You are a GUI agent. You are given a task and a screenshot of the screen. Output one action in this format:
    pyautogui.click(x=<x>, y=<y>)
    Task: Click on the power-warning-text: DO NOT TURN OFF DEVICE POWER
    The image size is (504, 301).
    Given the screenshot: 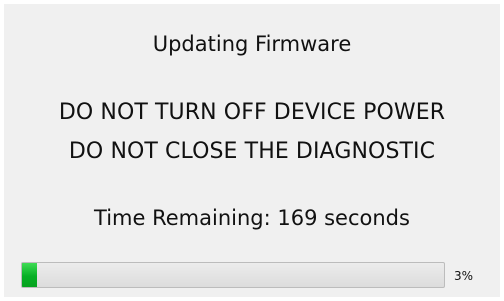 What is the action you would take?
    pyautogui.click(x=252, y=112)
    